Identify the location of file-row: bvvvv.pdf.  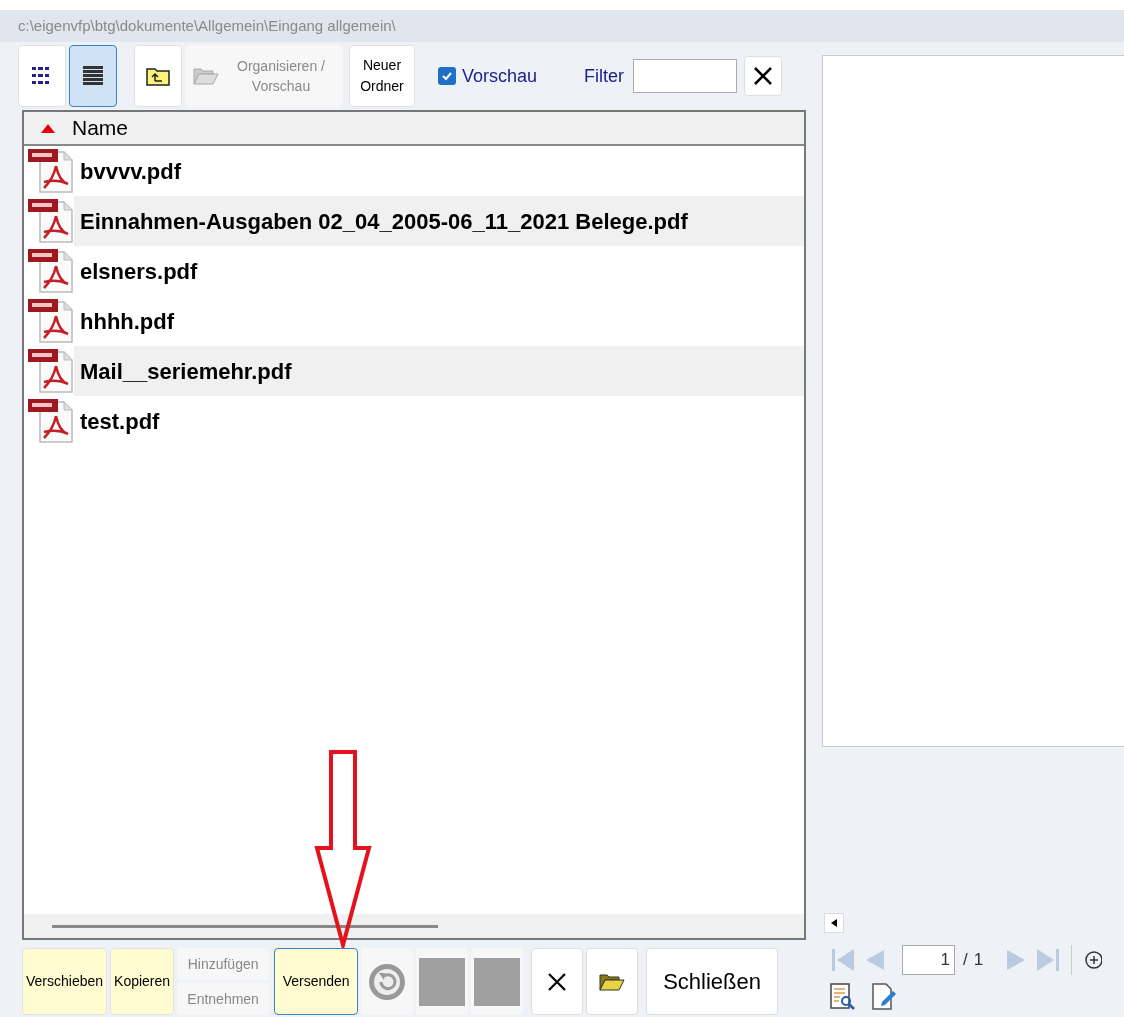
(439, 171).